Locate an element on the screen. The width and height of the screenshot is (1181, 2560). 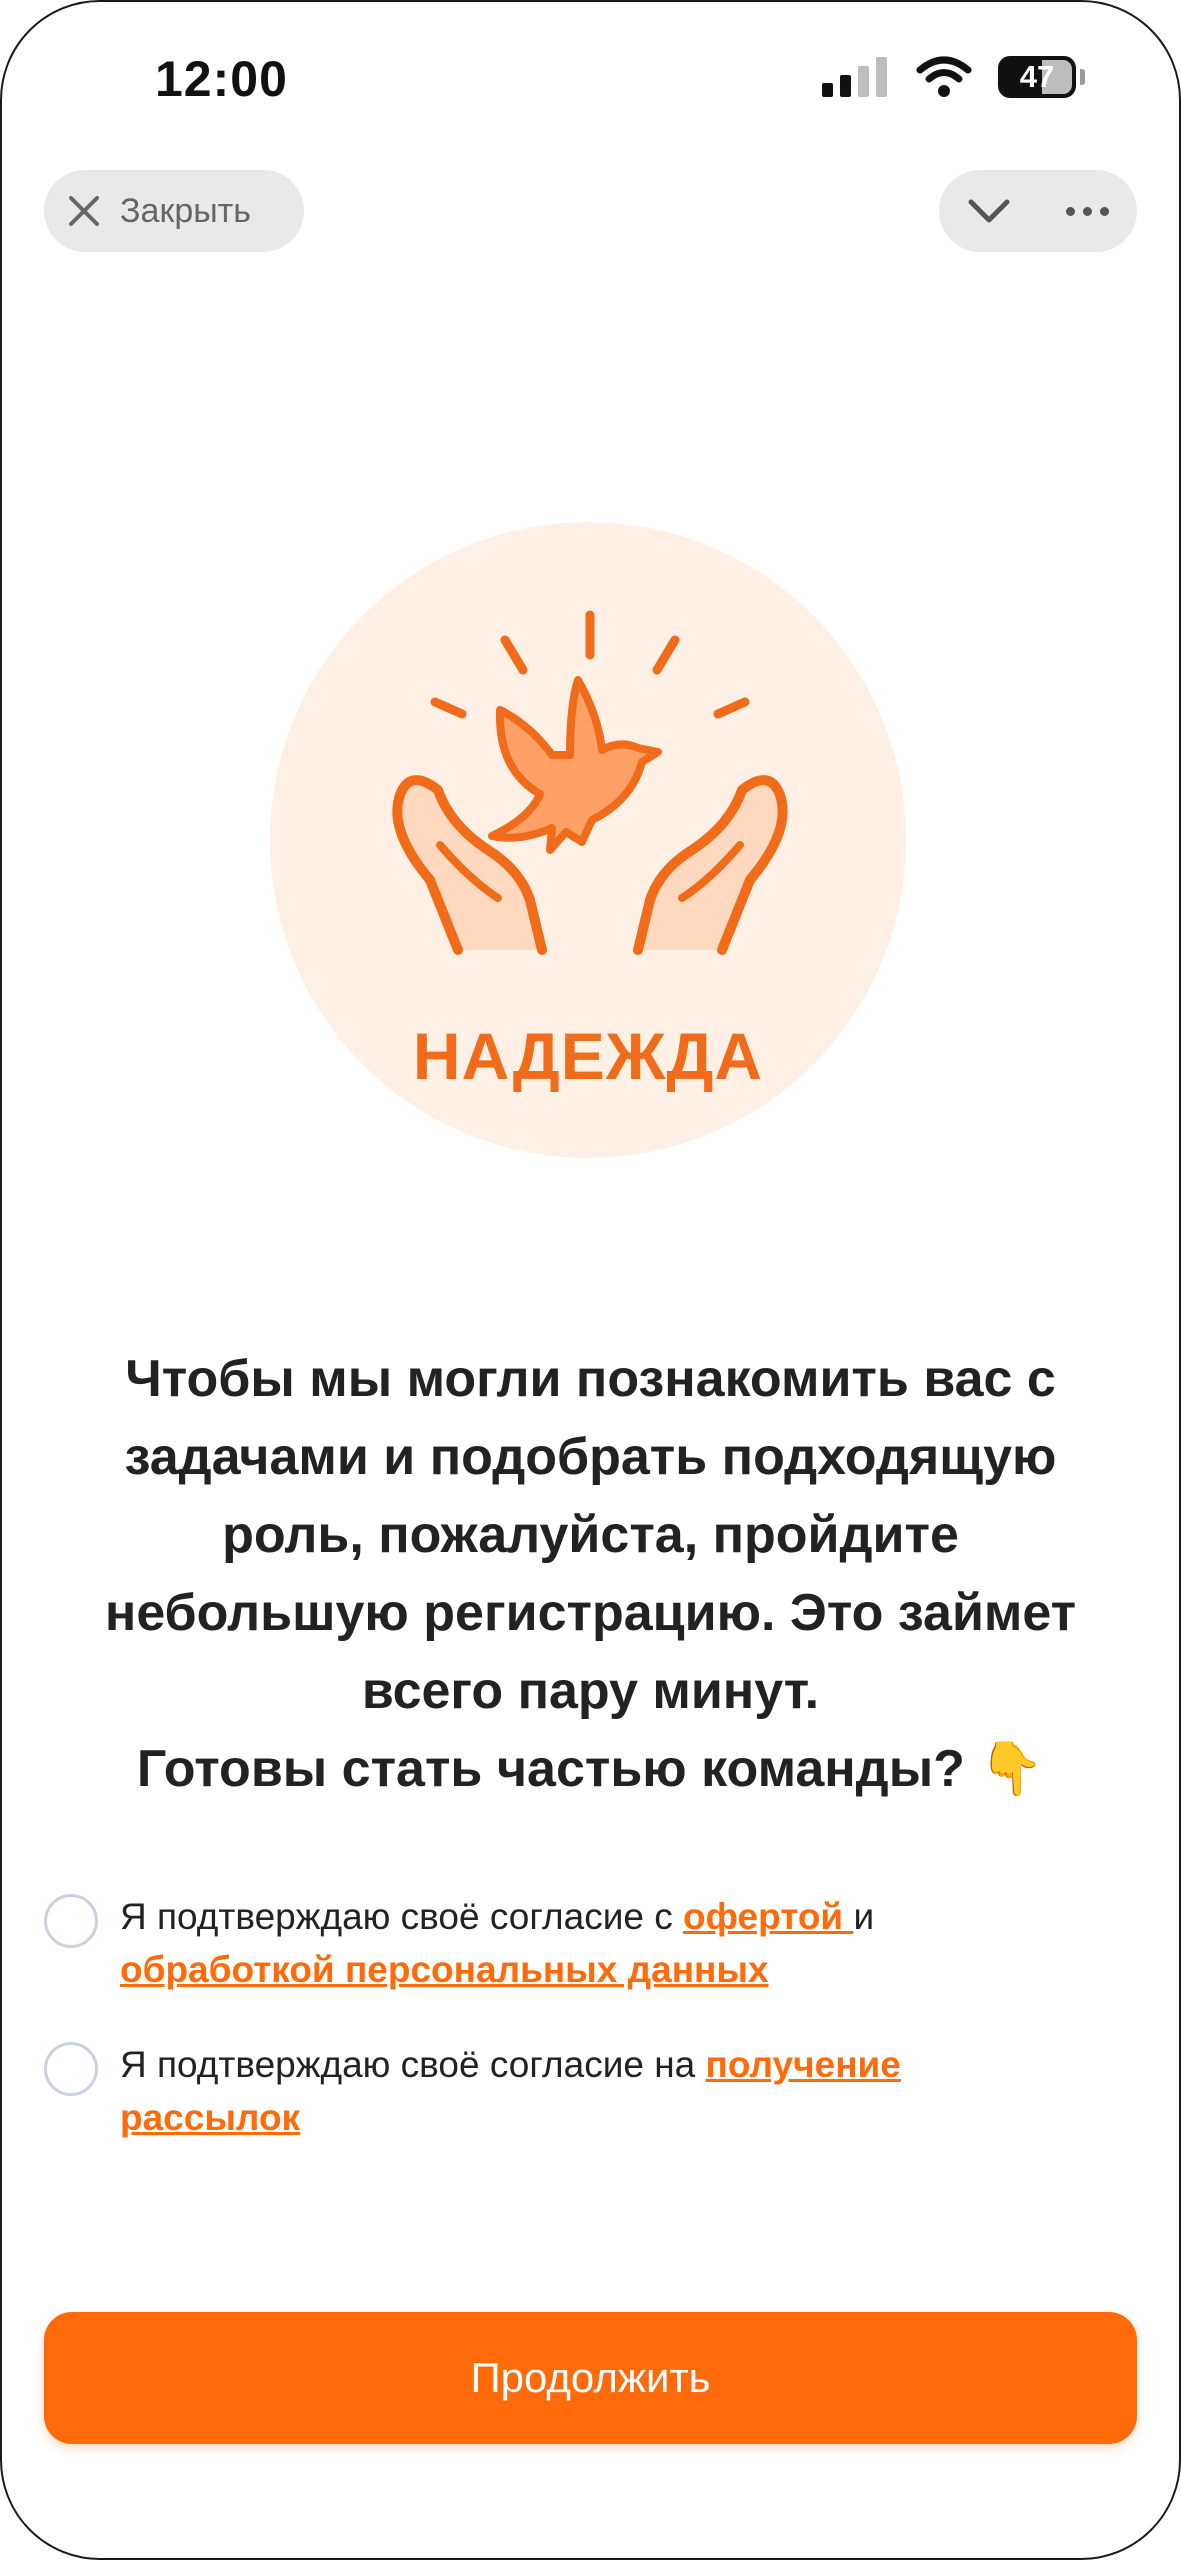
close-icon is located at coordinates (84, 211).